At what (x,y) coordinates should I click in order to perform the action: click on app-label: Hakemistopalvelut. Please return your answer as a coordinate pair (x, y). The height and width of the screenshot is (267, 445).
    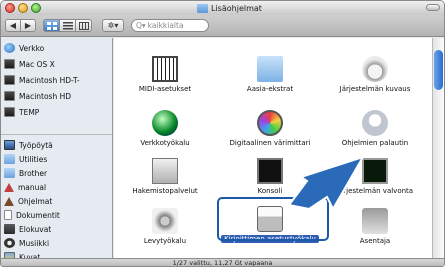
    Looking at the image, I should click on (165, 191).